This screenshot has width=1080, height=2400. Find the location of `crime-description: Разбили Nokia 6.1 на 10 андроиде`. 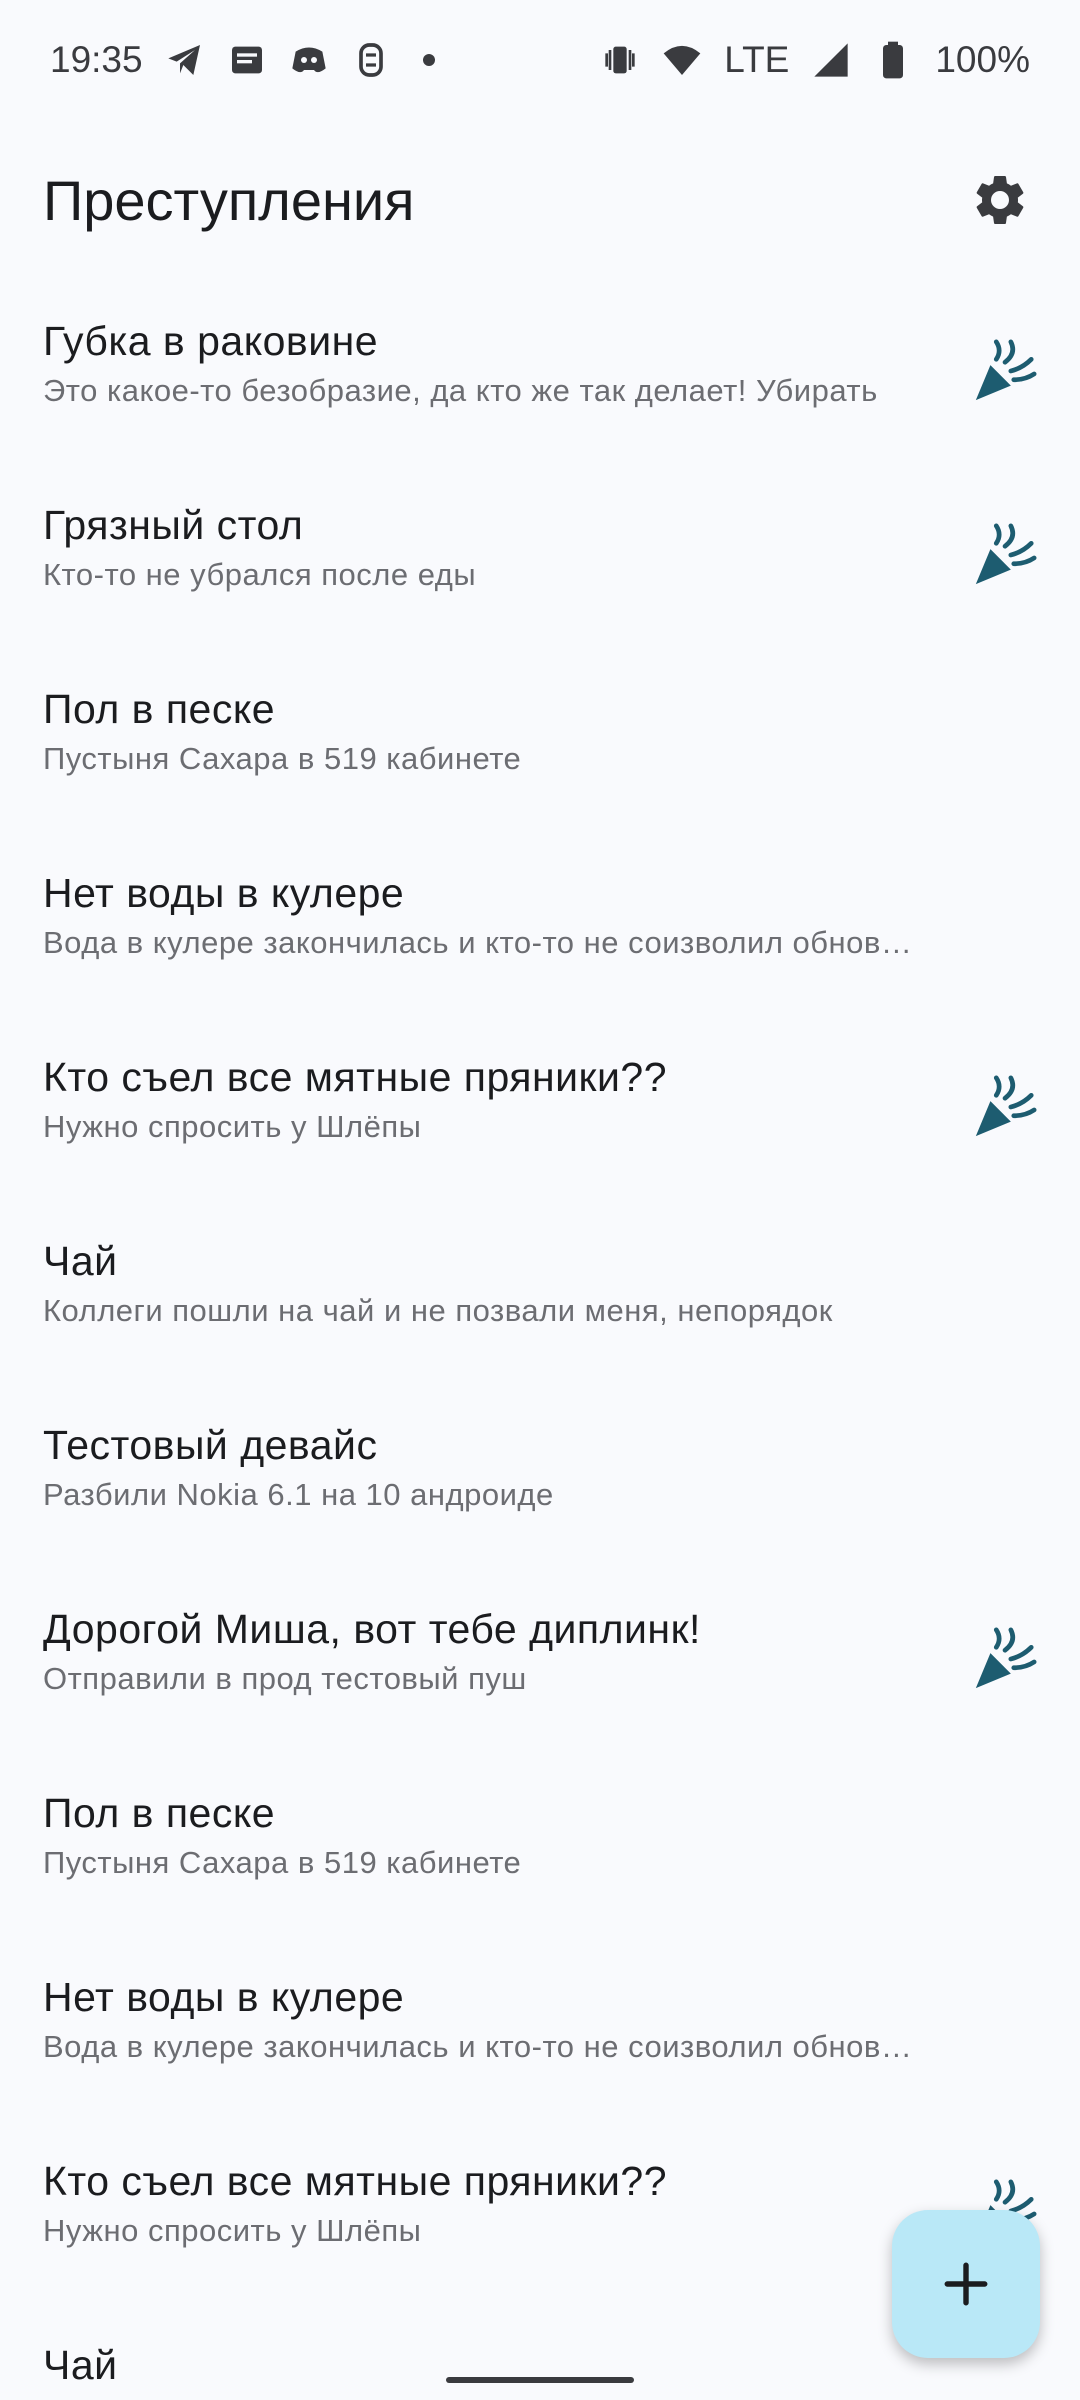

crime-description: Разбили Nokia 6.1 на 10 андроиде is located at coordinates (298, 1494).